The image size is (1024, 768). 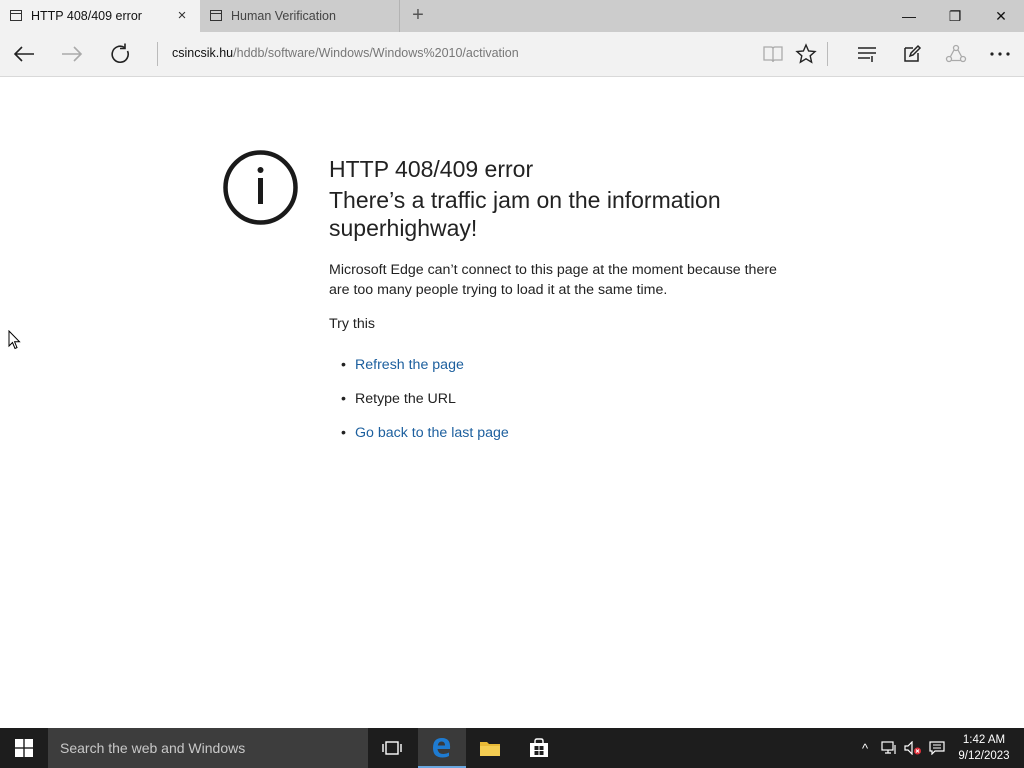 I want to click on volume-muted-icon, so click(x=913, y=748).